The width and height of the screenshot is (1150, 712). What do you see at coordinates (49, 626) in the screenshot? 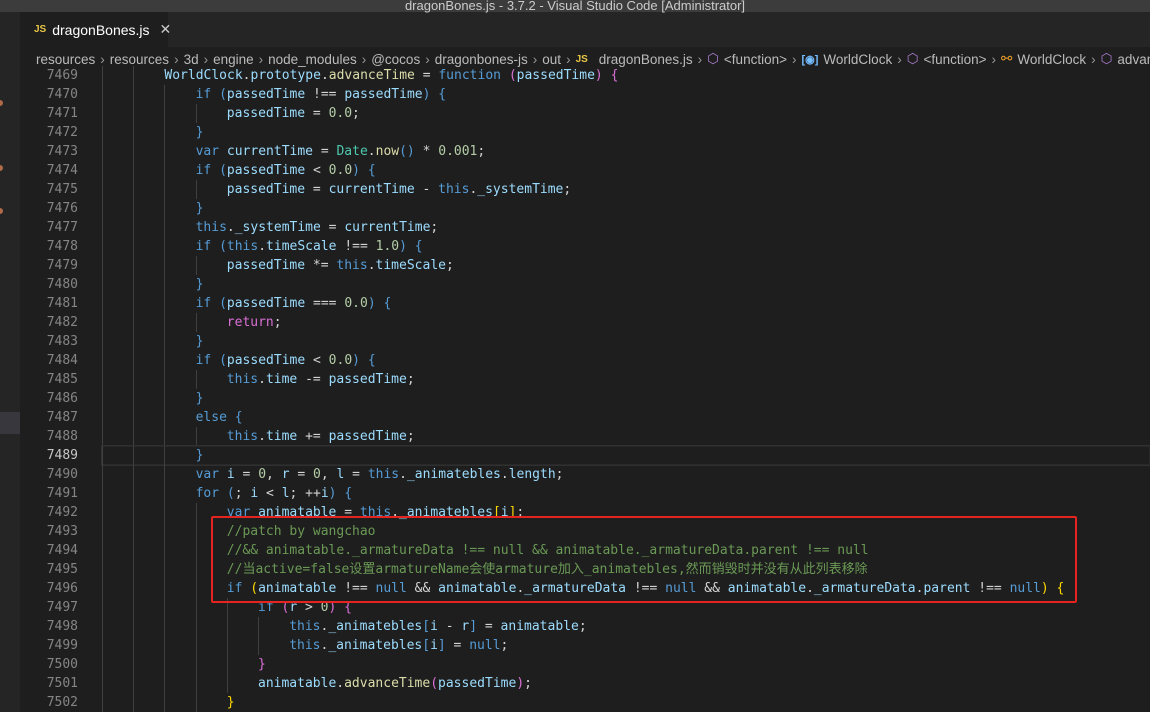
I see `line-number: 7498` at bounding box center [49, 626].